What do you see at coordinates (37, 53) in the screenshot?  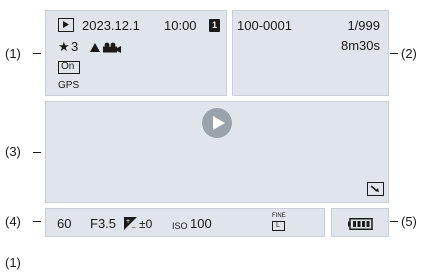 I see `callout-1-leader` at bounding box center [37, 53].